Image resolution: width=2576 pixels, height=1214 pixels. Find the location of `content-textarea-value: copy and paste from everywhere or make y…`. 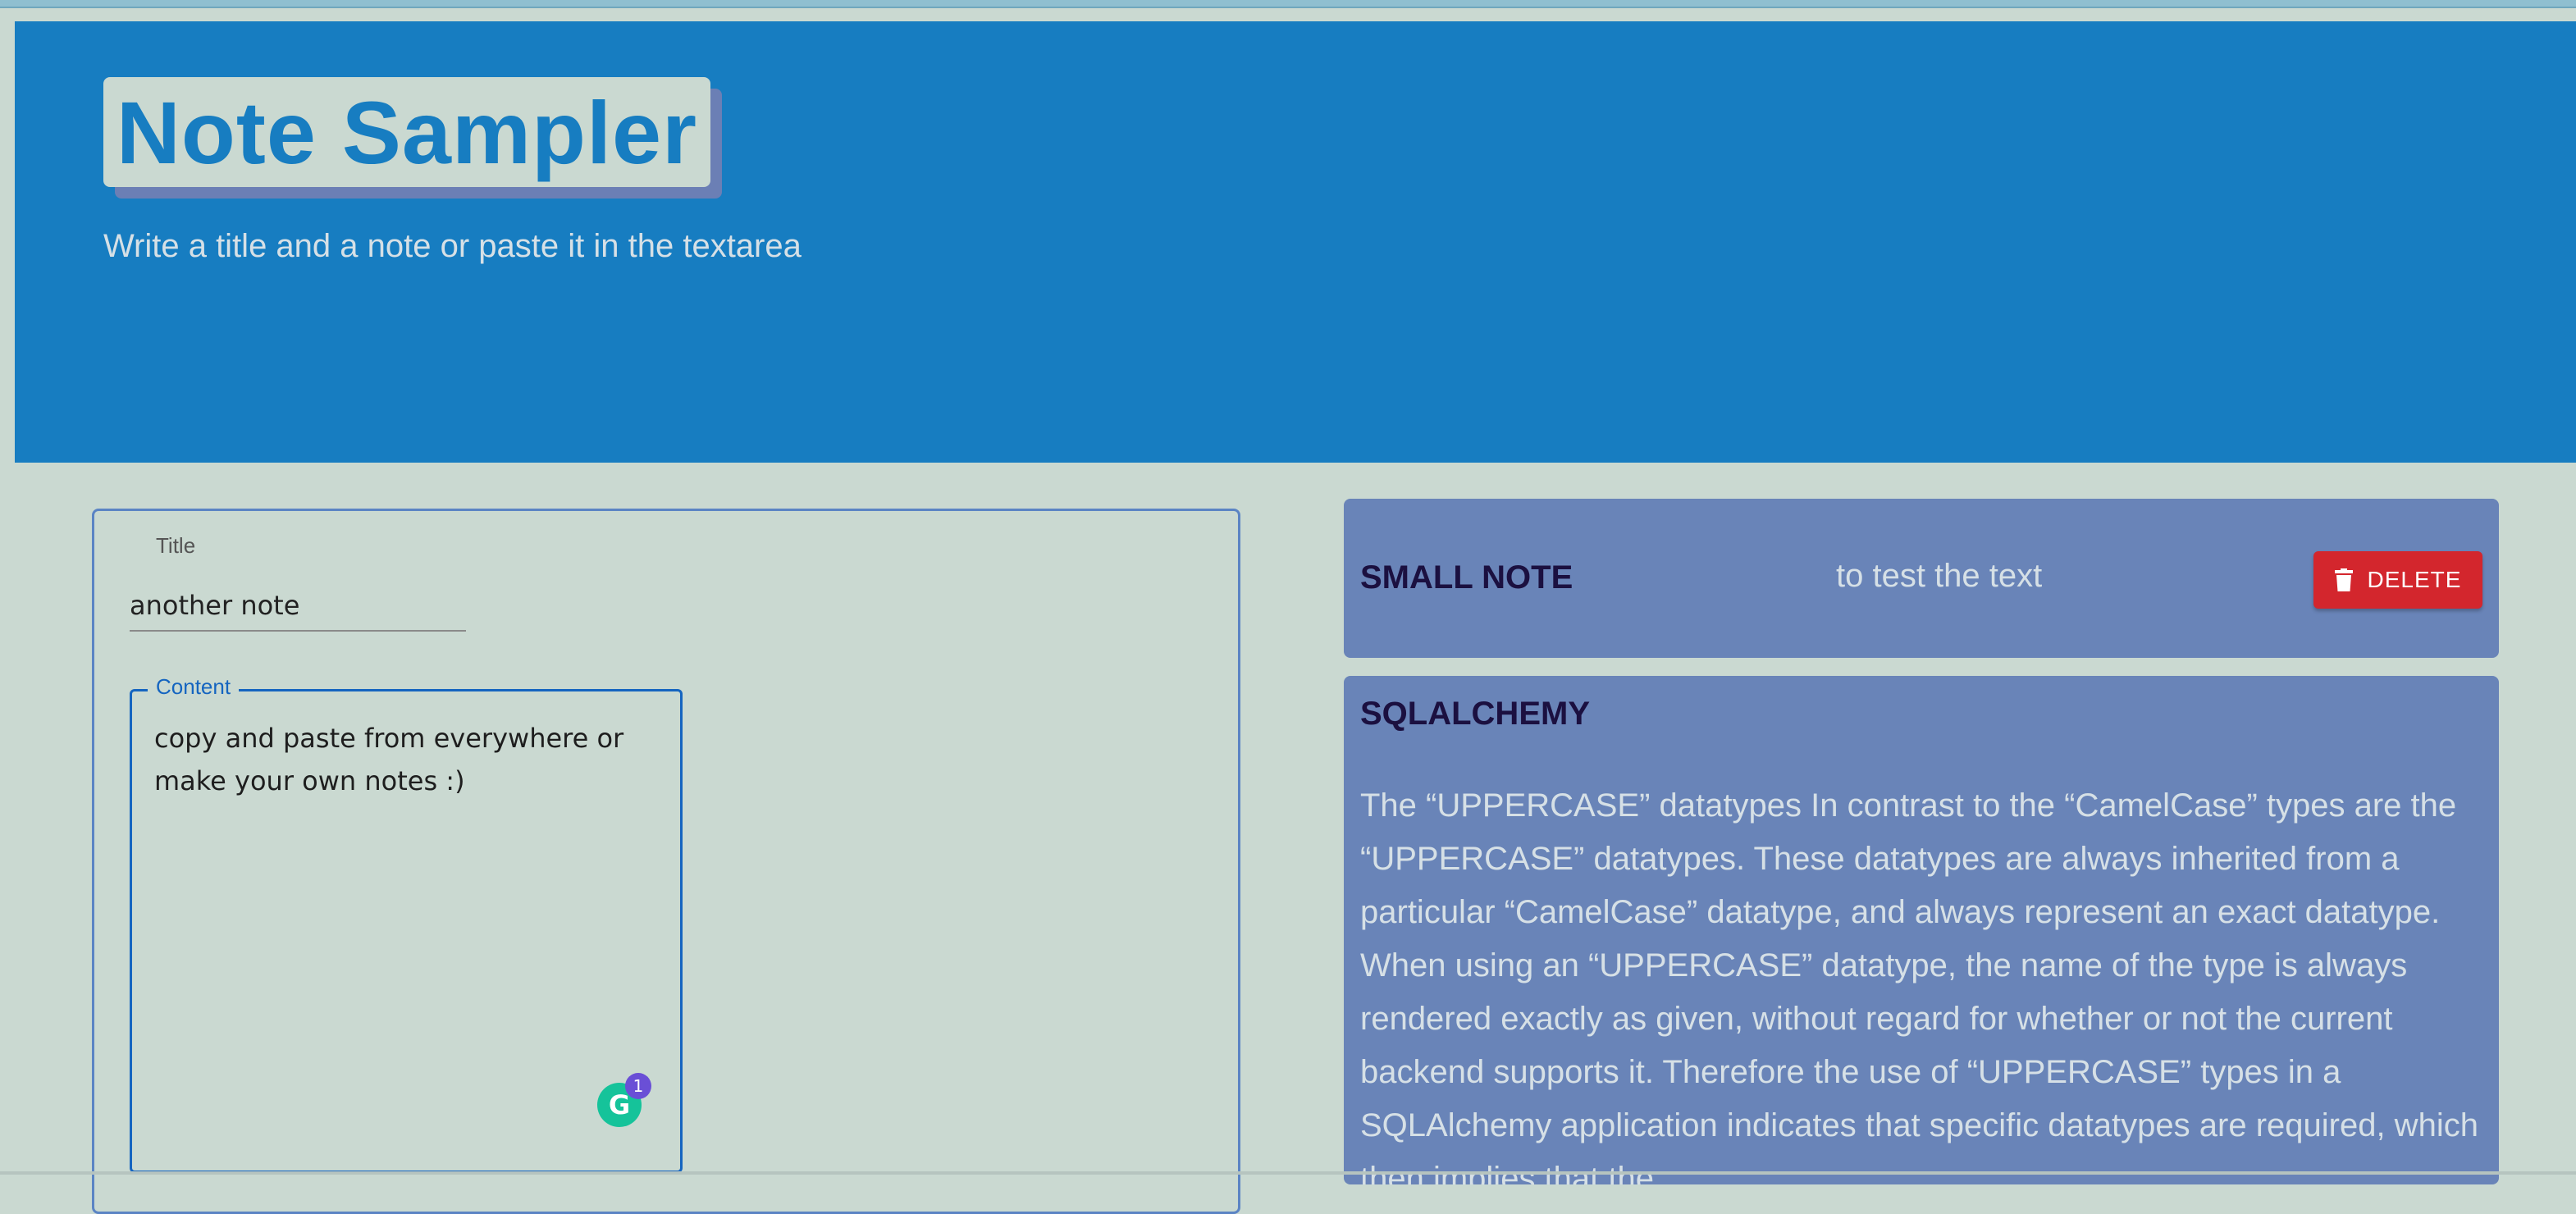

content-textarea-value: copy and paste from everywhere or make y… is located at coordinates (405, 759).